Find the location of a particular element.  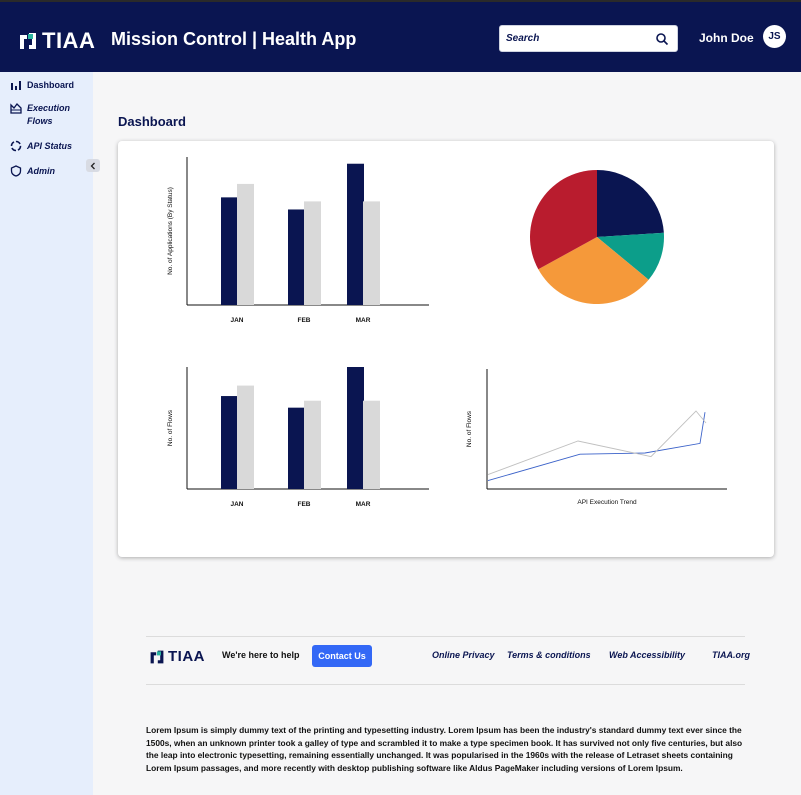

x-axis-label: API Execution Trend is located at coordinates (607, 502).